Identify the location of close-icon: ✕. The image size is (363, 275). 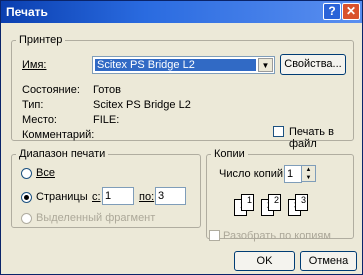
(351, 11).